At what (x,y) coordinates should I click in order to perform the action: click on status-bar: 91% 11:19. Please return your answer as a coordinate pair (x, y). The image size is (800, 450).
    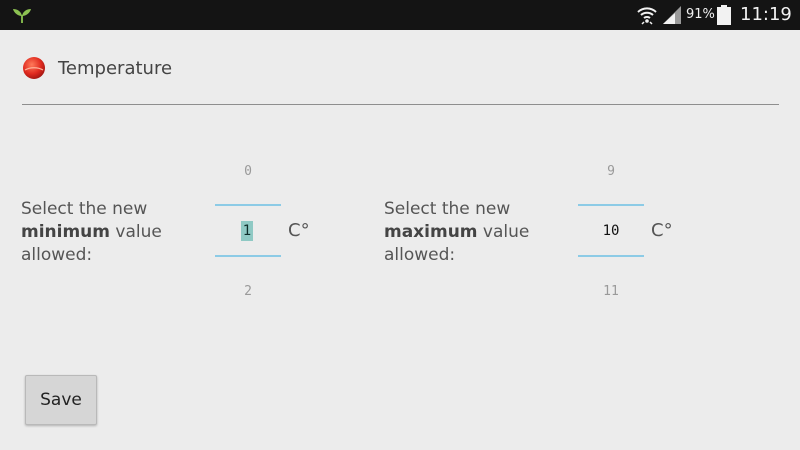
    Looking at the image, I should click on (400, 15).